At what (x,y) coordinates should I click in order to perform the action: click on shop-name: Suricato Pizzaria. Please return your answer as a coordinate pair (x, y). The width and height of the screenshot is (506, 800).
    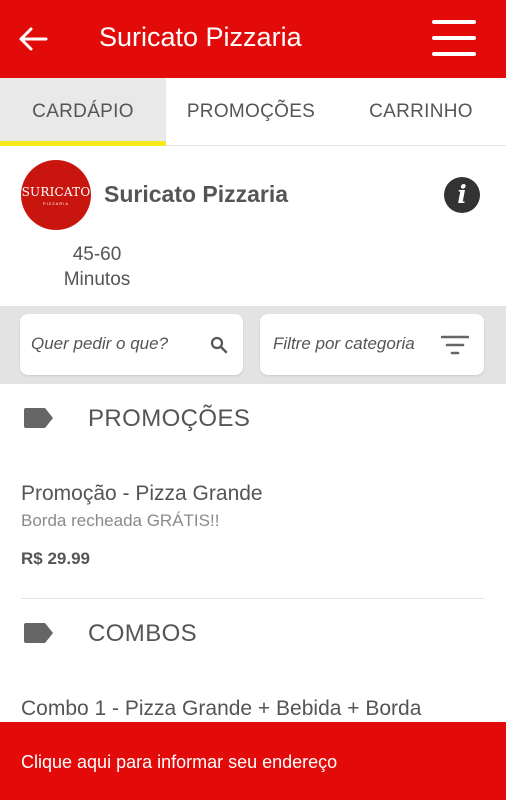
    Looking at the image, I should click on (196, 194).